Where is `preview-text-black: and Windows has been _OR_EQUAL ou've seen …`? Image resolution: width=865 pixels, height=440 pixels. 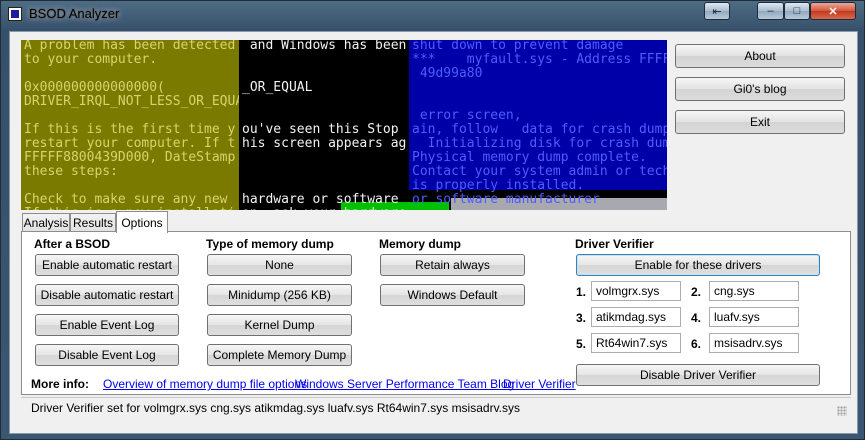 preview-text-black: and Windows has been _OR_EQUAL ou've seen … is located at coordinates (324, 125).